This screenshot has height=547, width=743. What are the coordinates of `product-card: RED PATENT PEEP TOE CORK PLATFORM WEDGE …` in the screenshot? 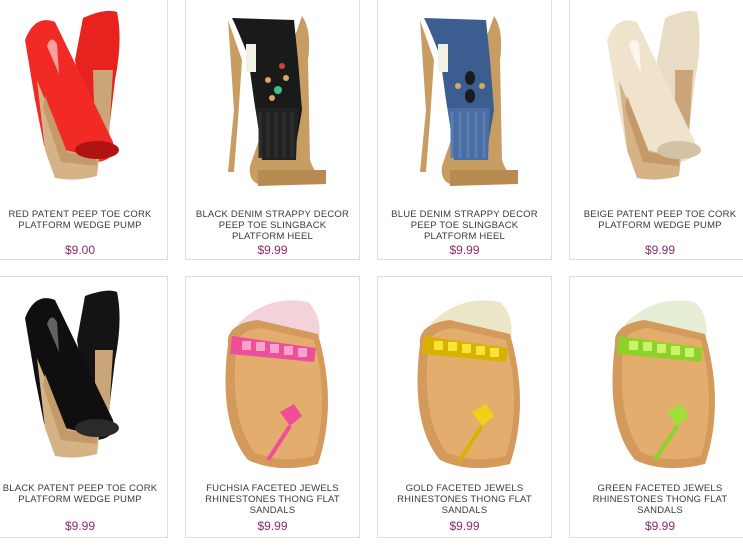 It's located at (84, 130).